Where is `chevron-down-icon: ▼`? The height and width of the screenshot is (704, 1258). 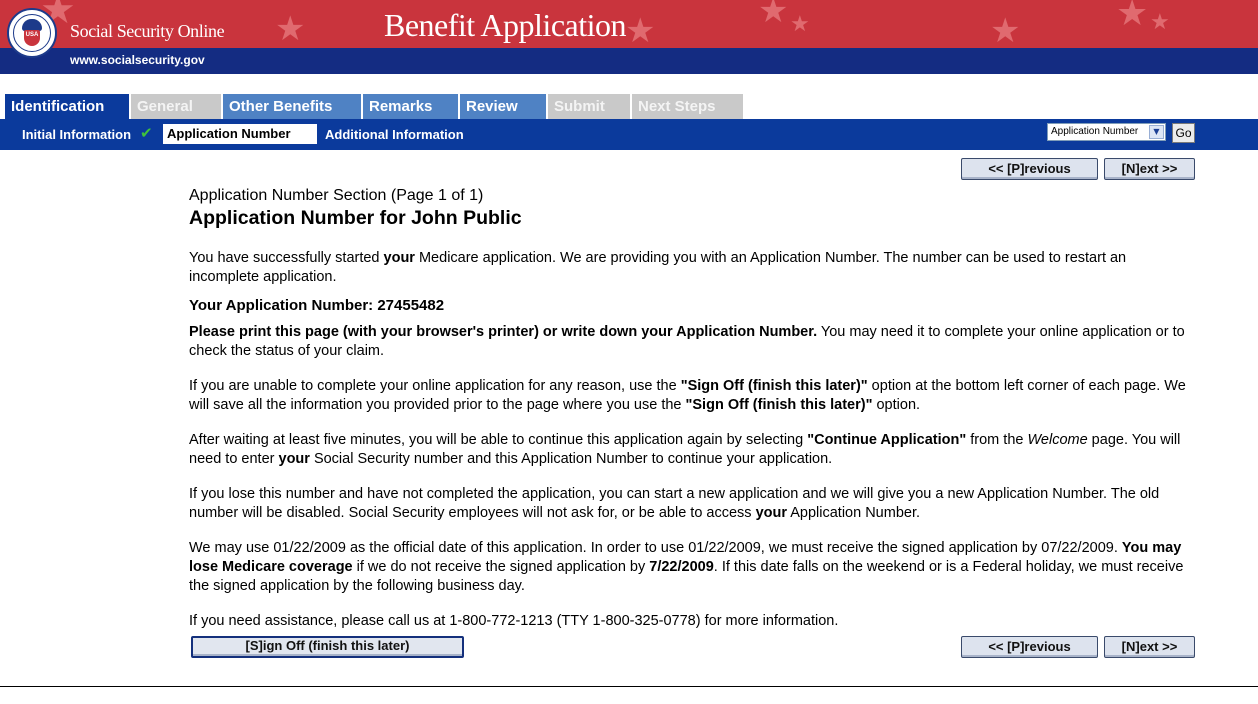
chevron-down-icon: ▼ is located at coordinates (1156, 132).